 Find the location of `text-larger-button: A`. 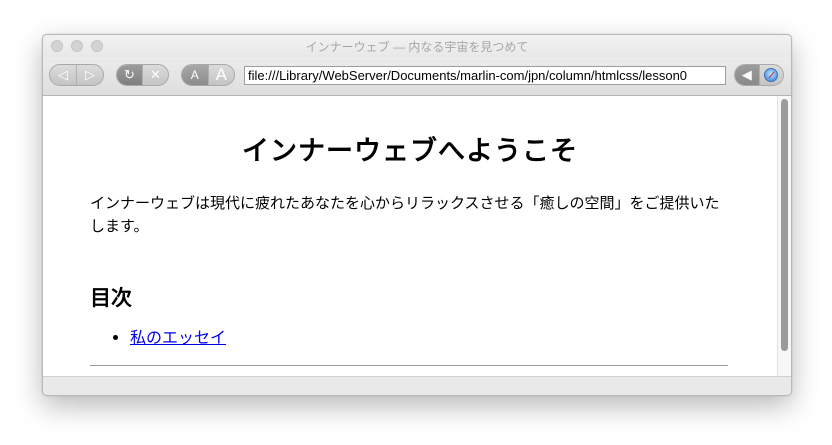

text-larger-button: A is located at coordinates (221, 75).